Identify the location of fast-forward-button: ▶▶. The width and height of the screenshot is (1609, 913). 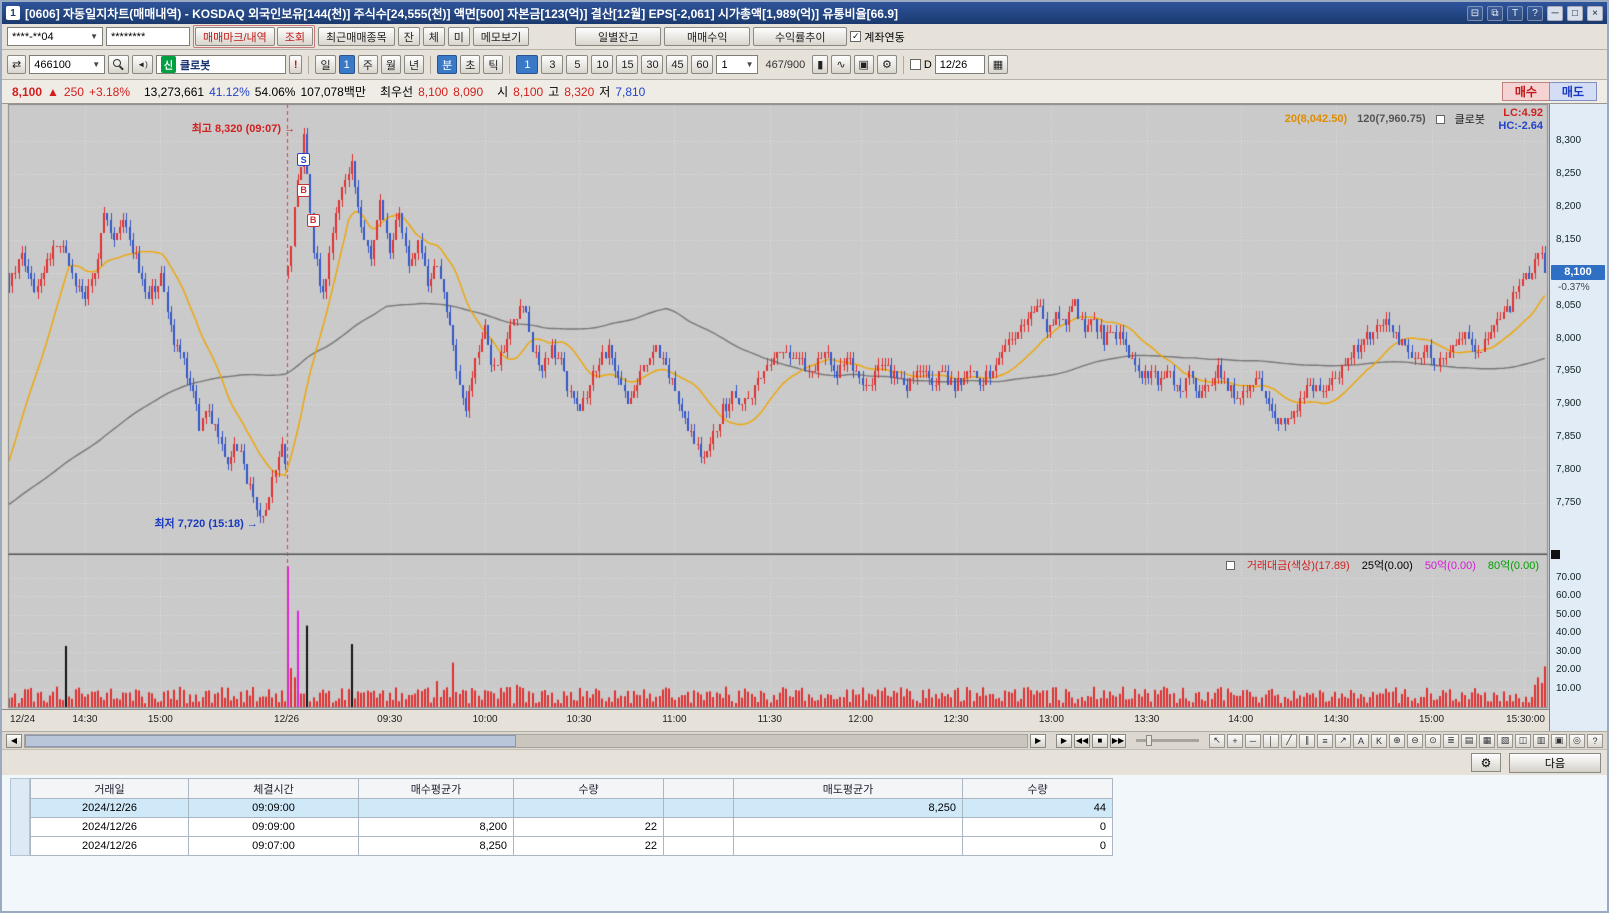
(1117, 740).